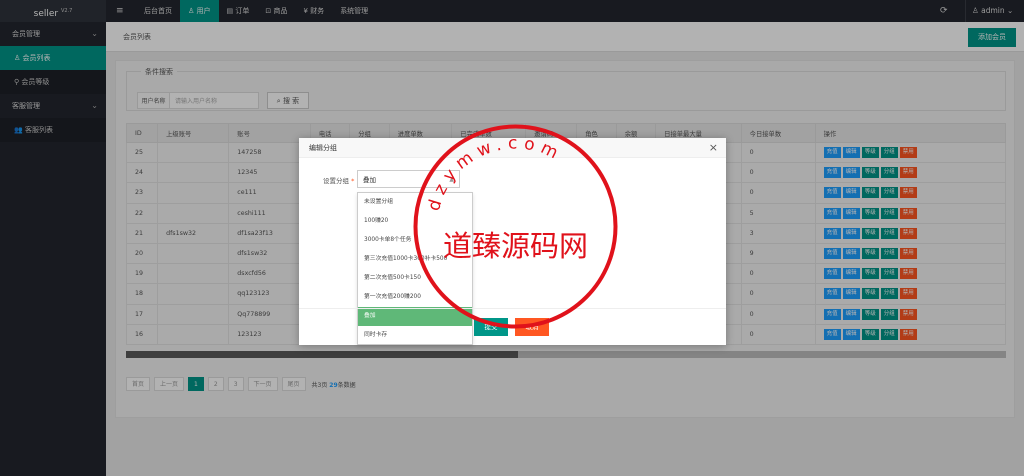 The height and width of the screenshot is (476, 1024). I want to click on group-label-text: 设置分组, so click(336, 181).